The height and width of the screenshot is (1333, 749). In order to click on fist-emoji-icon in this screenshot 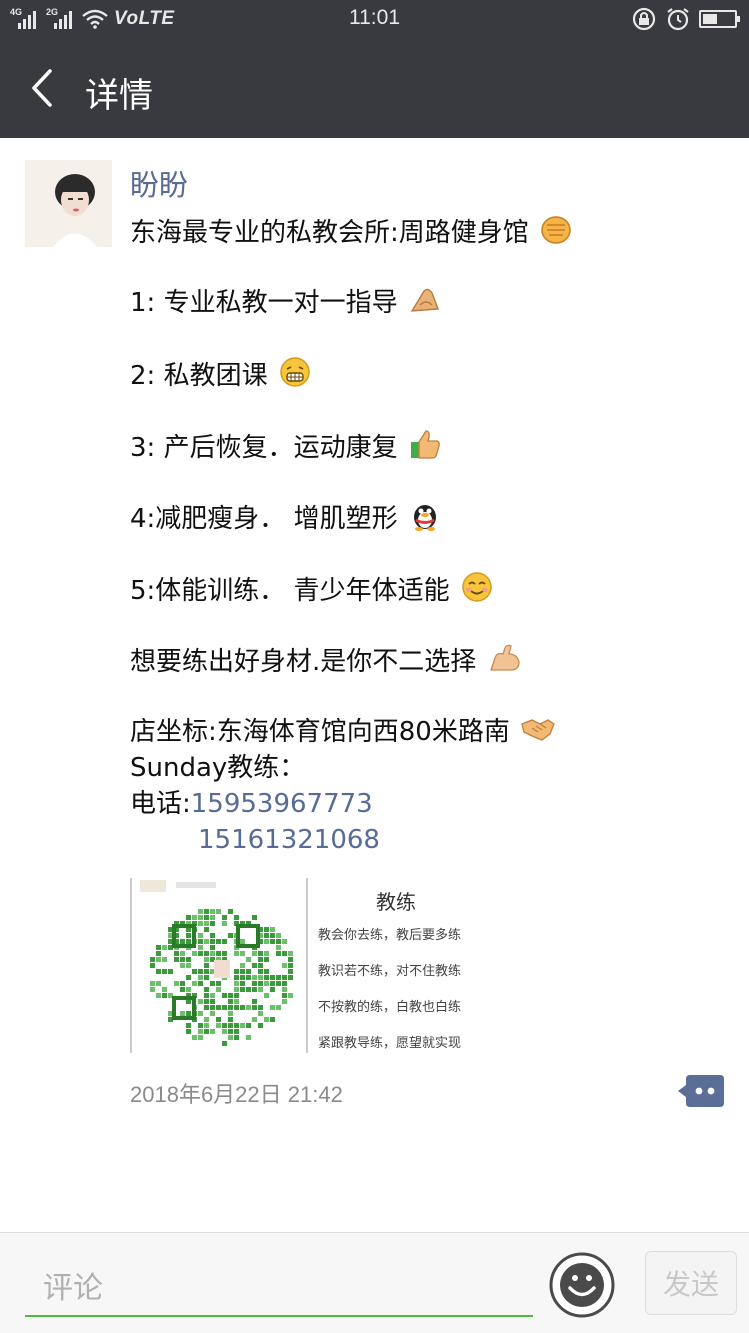, I will do `click(556, 230)`.